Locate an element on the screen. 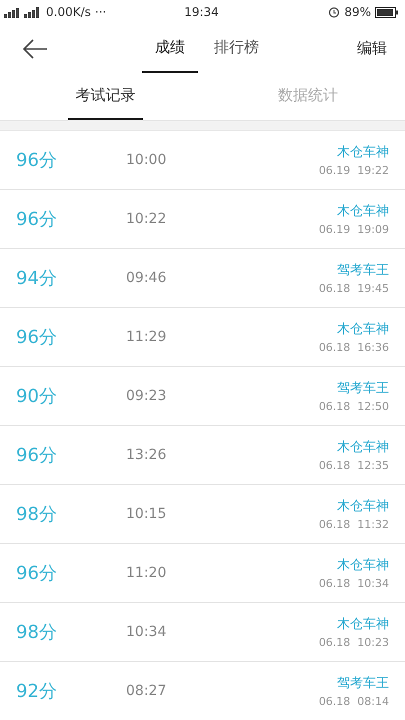 Image resolution: width=405 pixels, height=720 pixels. date-time: 06.18 19:45 is located at coordinates (353, 288).